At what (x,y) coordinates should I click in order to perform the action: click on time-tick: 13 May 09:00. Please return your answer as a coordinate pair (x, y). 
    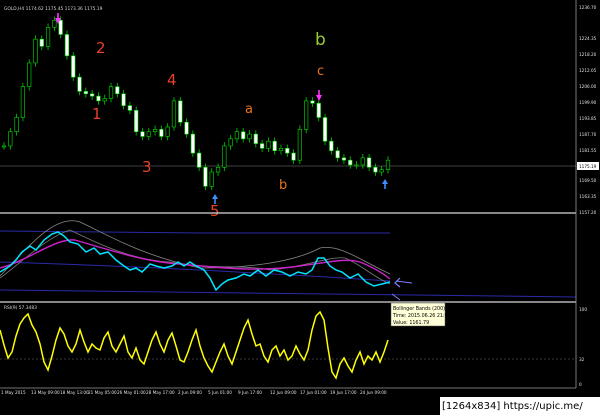
    Looking at the image, I should click on (45, 392).